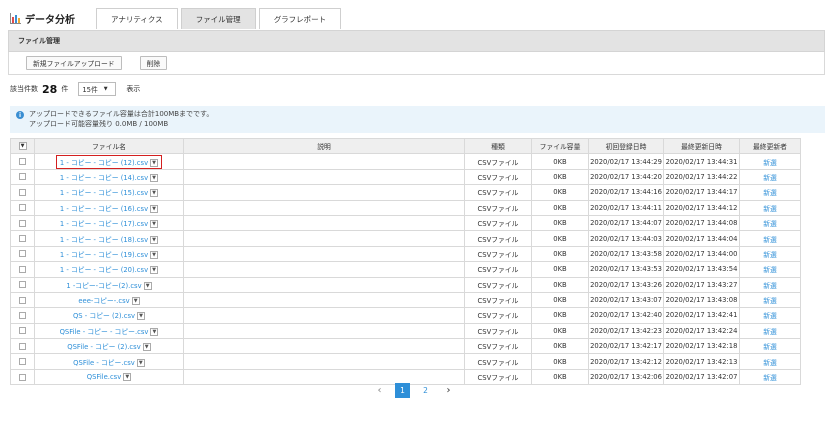 The height and width of the screenshot is (439, 827). Describe the element at coordinates (137, 18) in the screenshot. I see `tab-analytics: アナリティクス` at that location.